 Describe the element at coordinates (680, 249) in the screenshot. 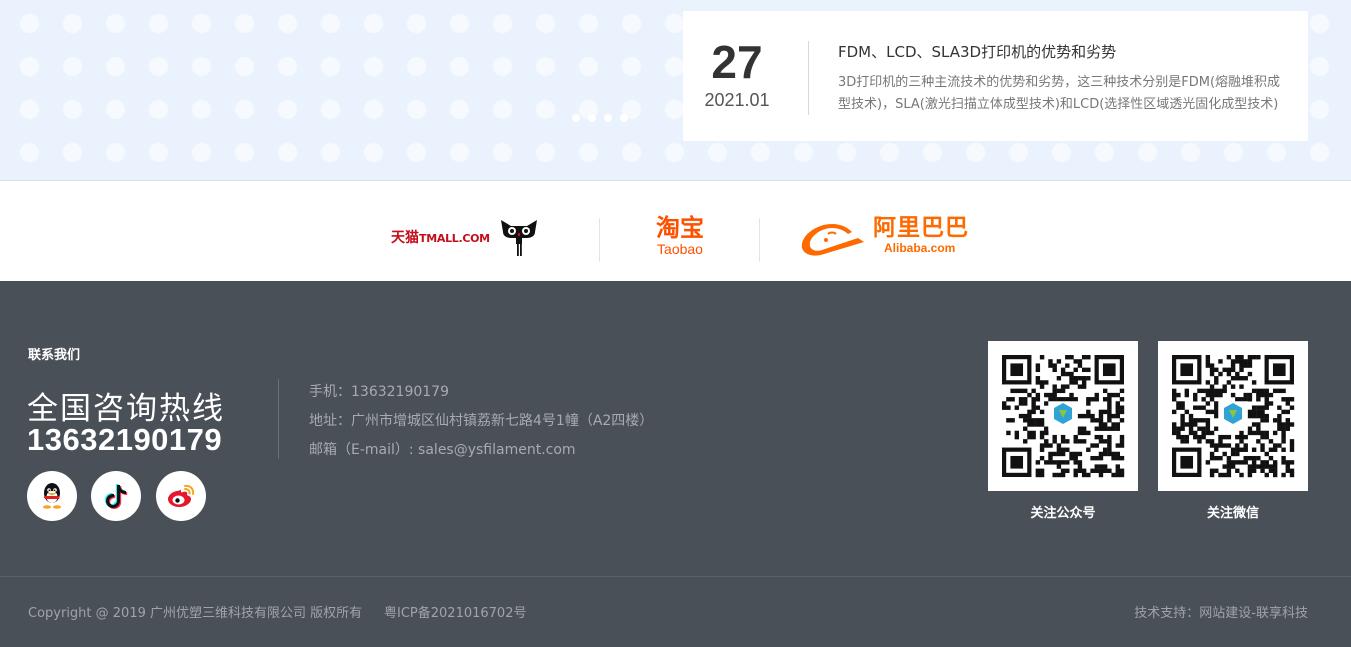

I see `taobao-en-text: Taobao` at that location.